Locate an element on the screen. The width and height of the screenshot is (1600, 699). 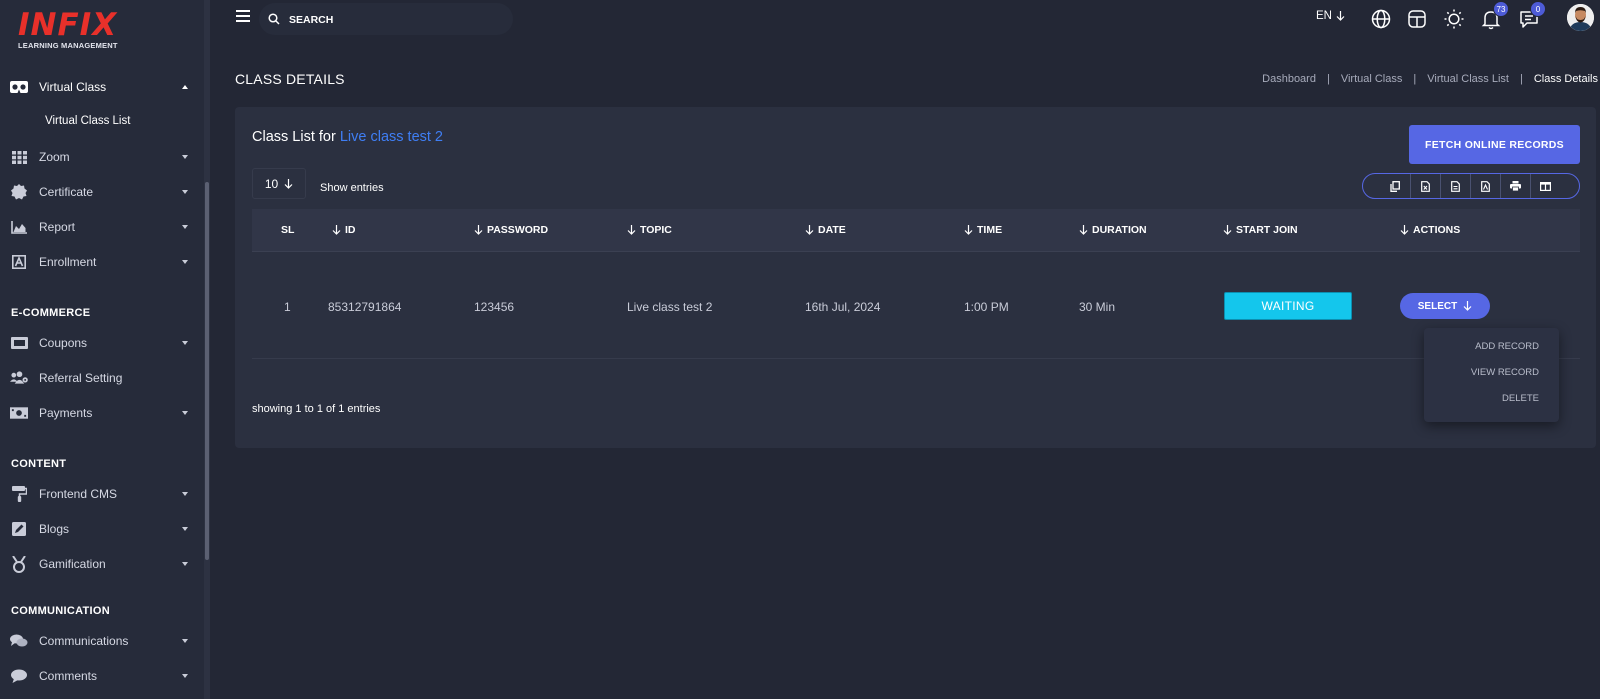
column-header-actions: ACTIONS is located at coordinates (1430, 230).